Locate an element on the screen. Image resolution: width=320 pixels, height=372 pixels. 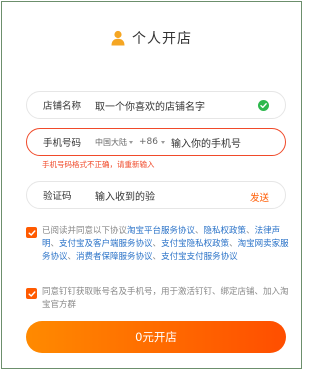
phone-input: 输入你的手机号 is located at coordinates (206, 142).